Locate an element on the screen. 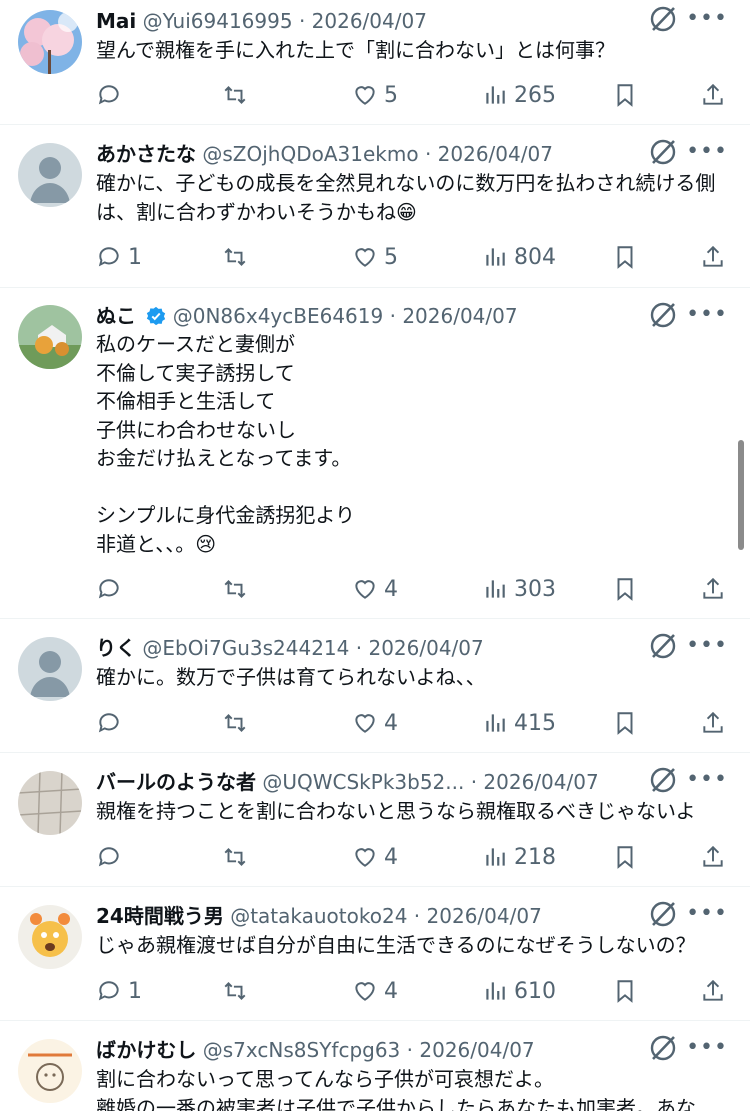 Image resolution: width=750 pixels, height=1111 pixels. post-header: Mai @Yui69416995 · 2026/04/07 is located at coordinates (363, 21).